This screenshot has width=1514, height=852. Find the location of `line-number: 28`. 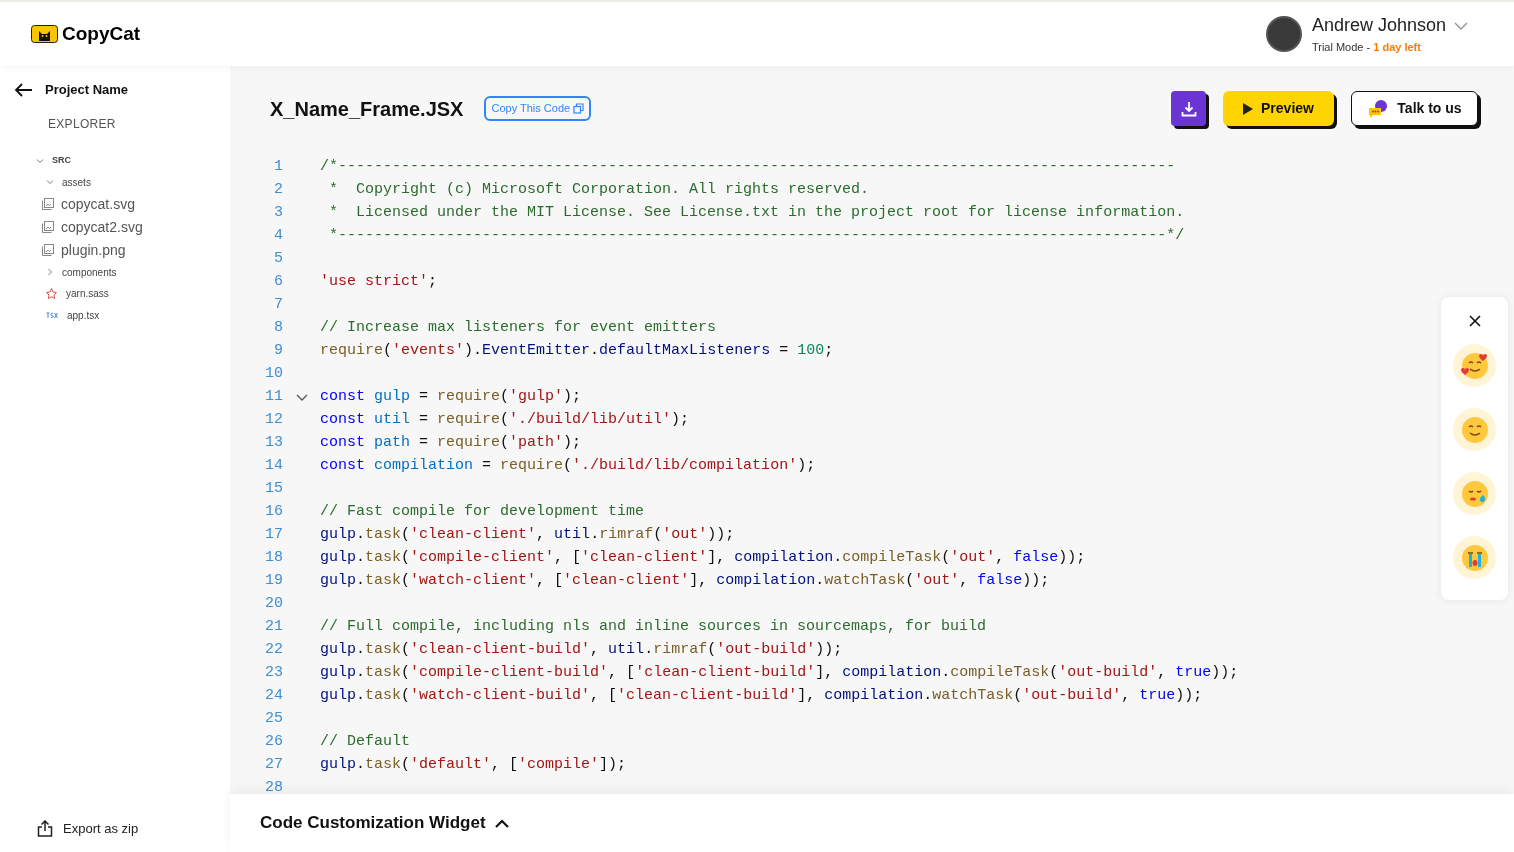

line-number: 28 is located at coordinates (273, 788).